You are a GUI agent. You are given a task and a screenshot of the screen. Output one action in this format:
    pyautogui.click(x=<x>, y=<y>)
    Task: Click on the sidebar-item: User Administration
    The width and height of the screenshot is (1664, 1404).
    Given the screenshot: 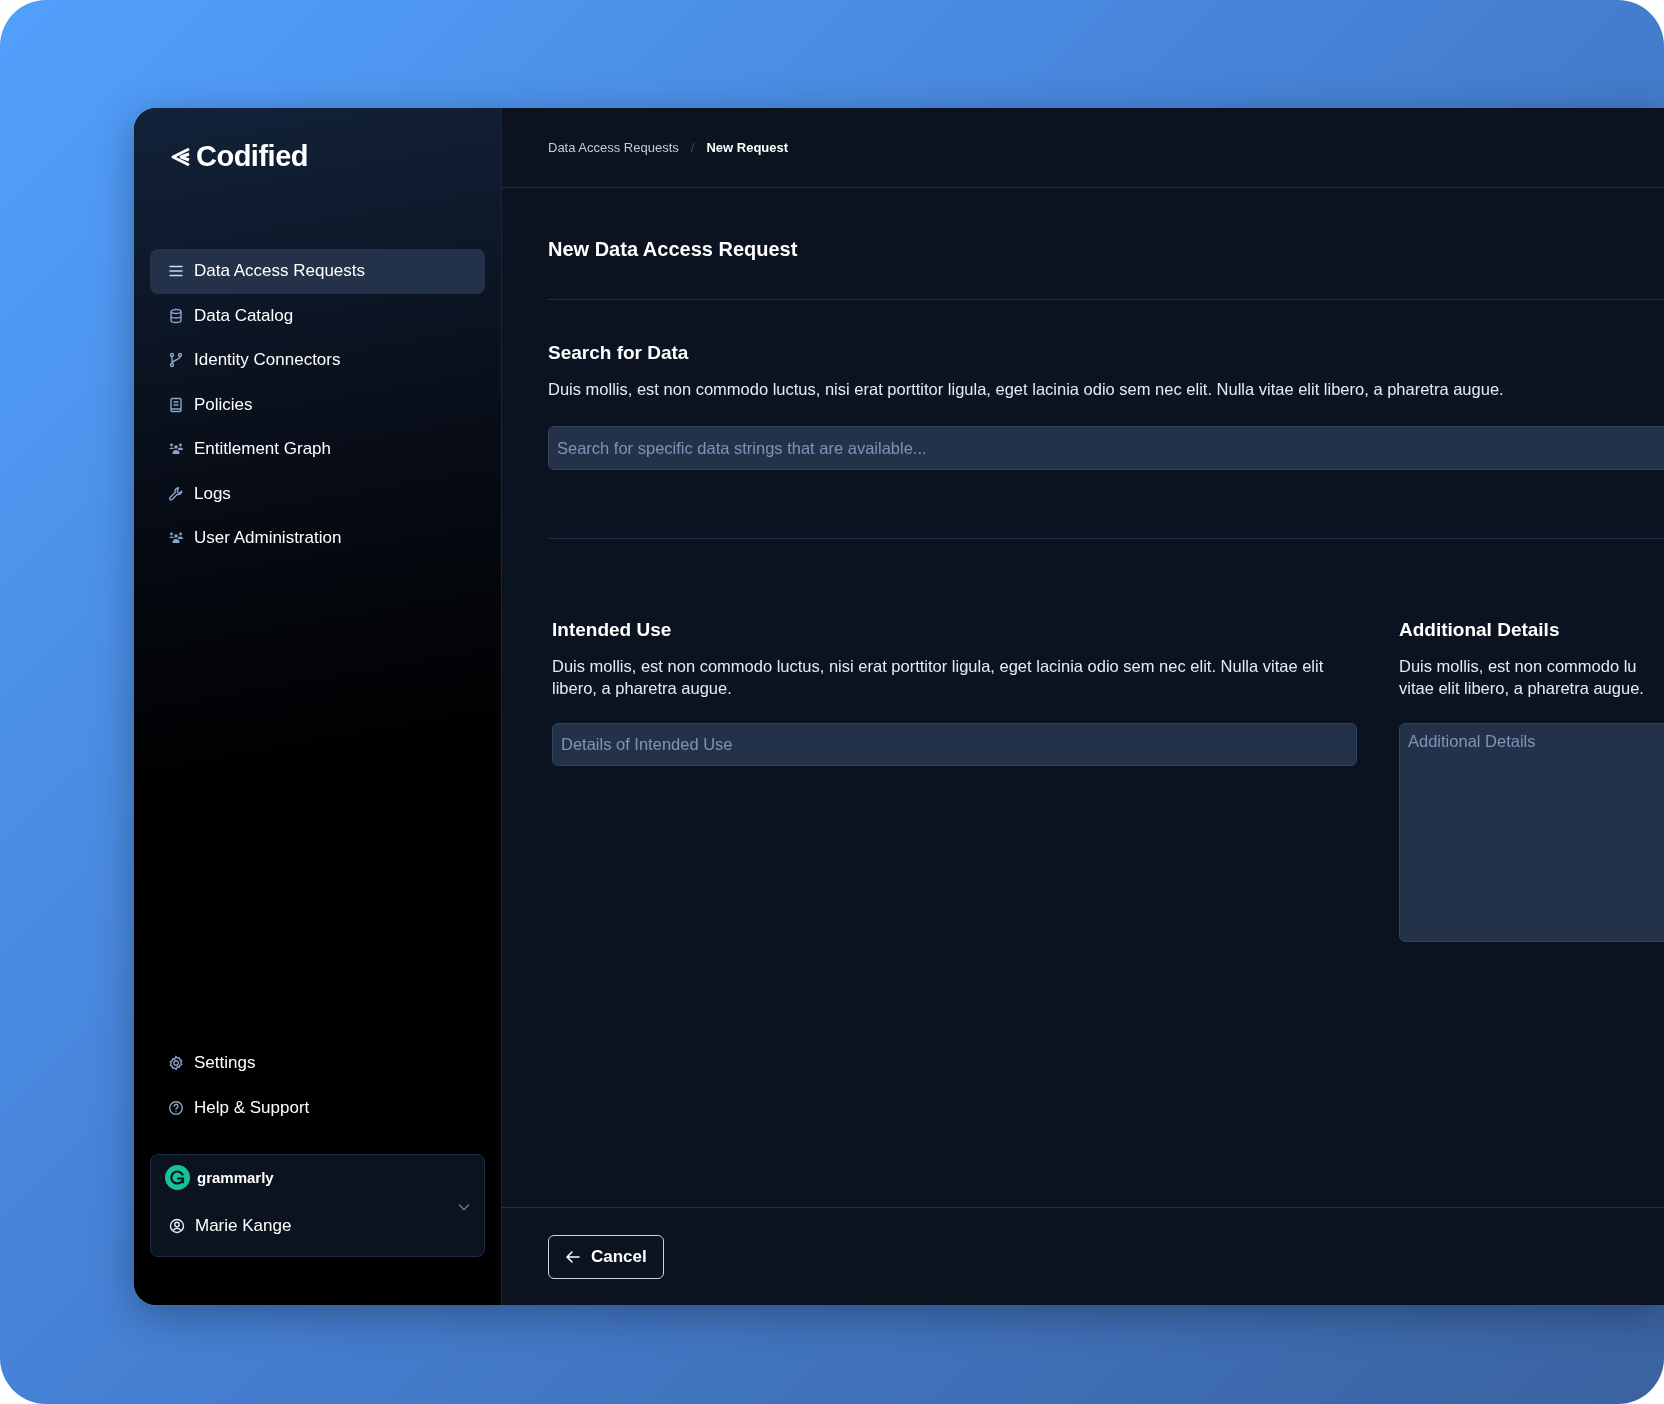 What is the action you would take?
    pyautogui.click(x=317, y=538)
    